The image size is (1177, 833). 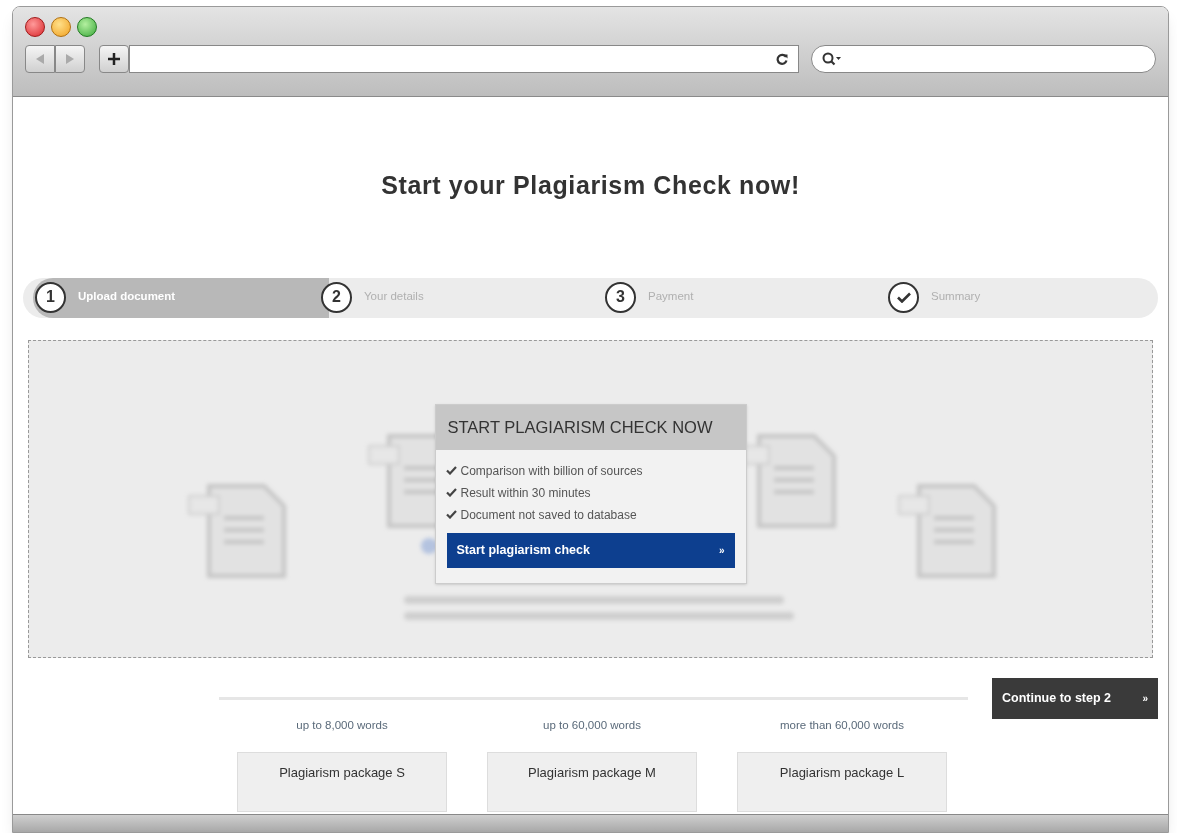 I want to click on zoom-icon, so click(x=87, y=27).